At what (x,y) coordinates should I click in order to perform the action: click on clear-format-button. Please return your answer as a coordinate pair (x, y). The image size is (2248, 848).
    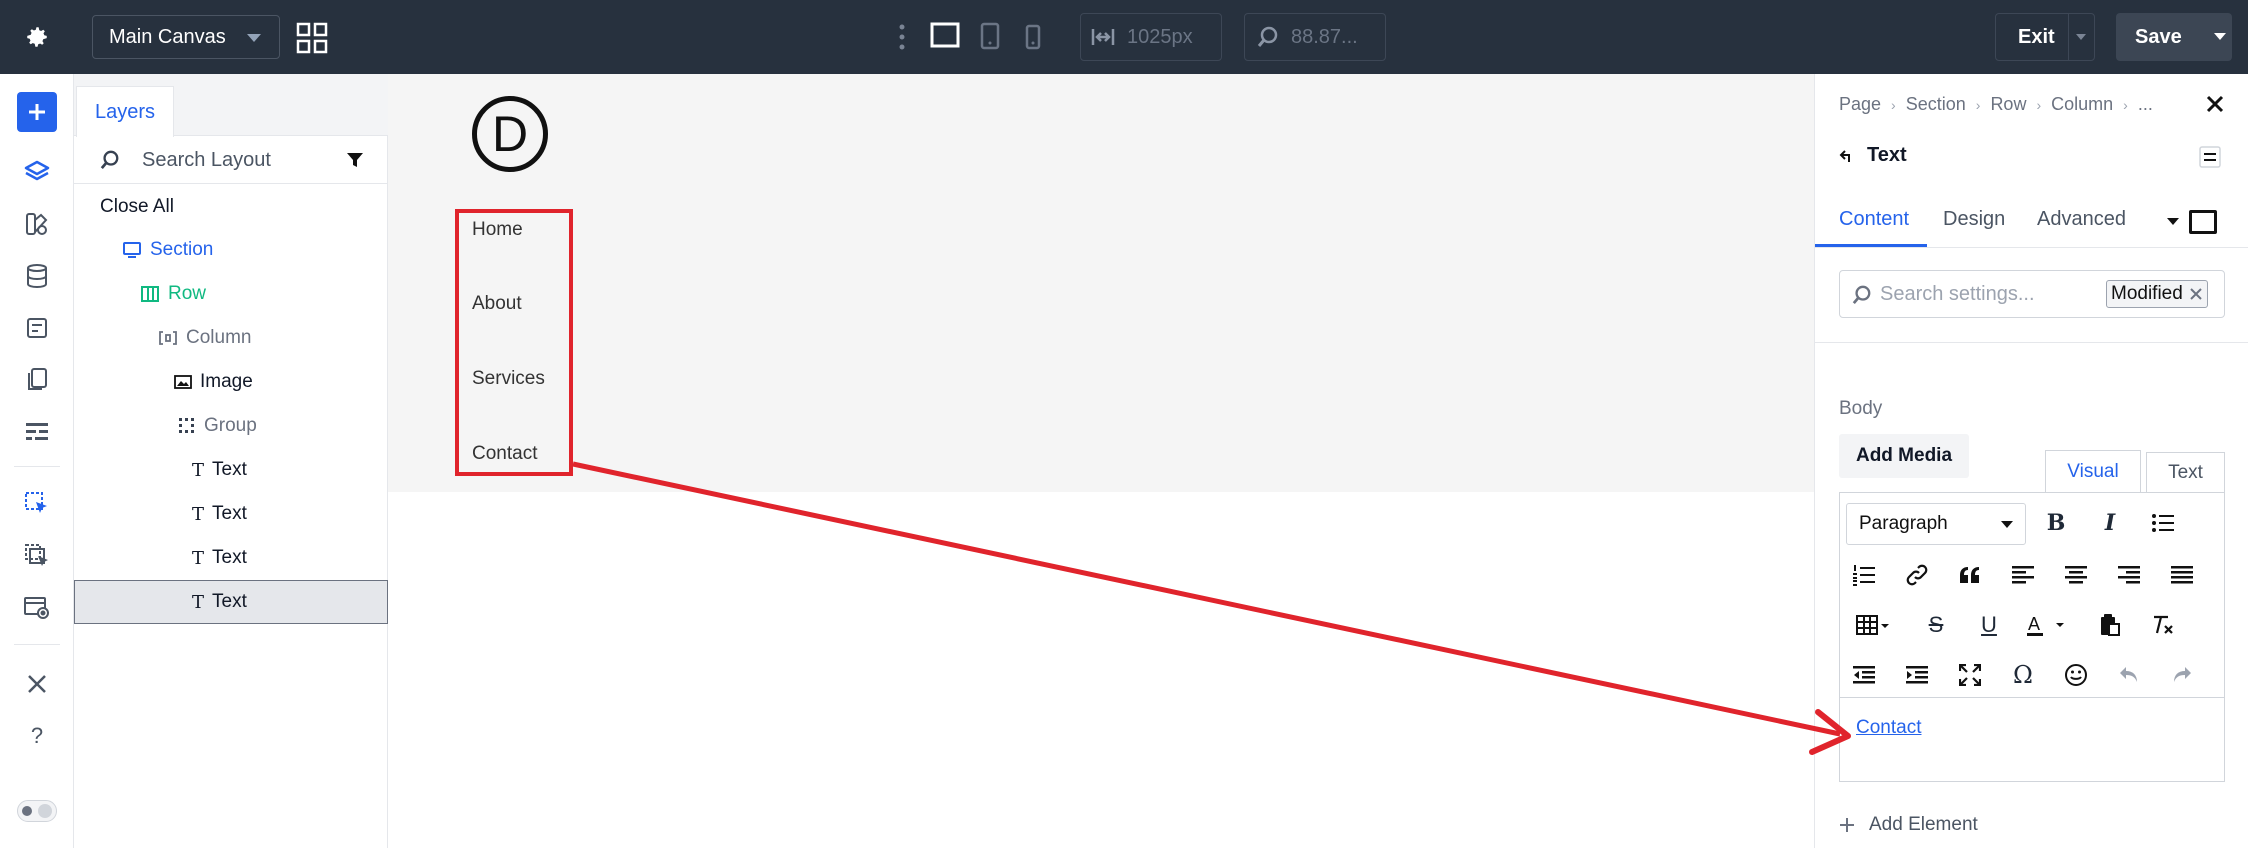
    Looking at the image, I should click on (2163, 625).